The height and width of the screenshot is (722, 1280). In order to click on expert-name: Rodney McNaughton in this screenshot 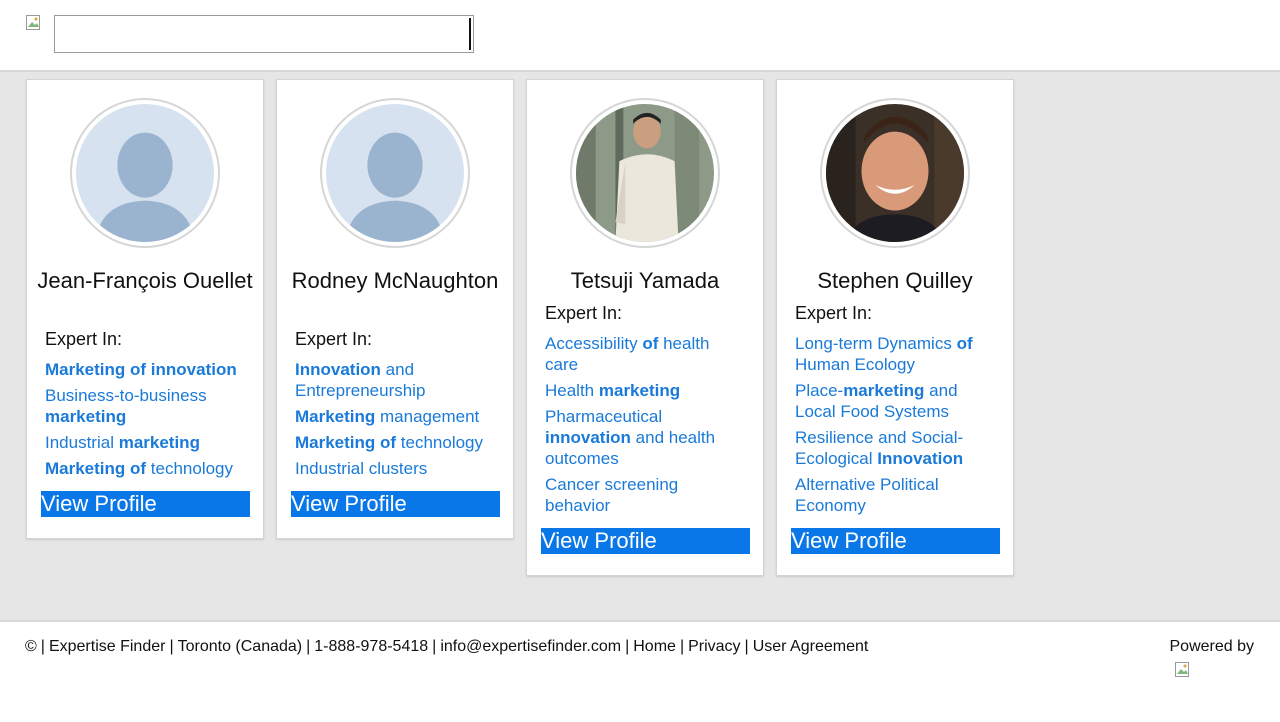, I will do `click(395, 280)`.